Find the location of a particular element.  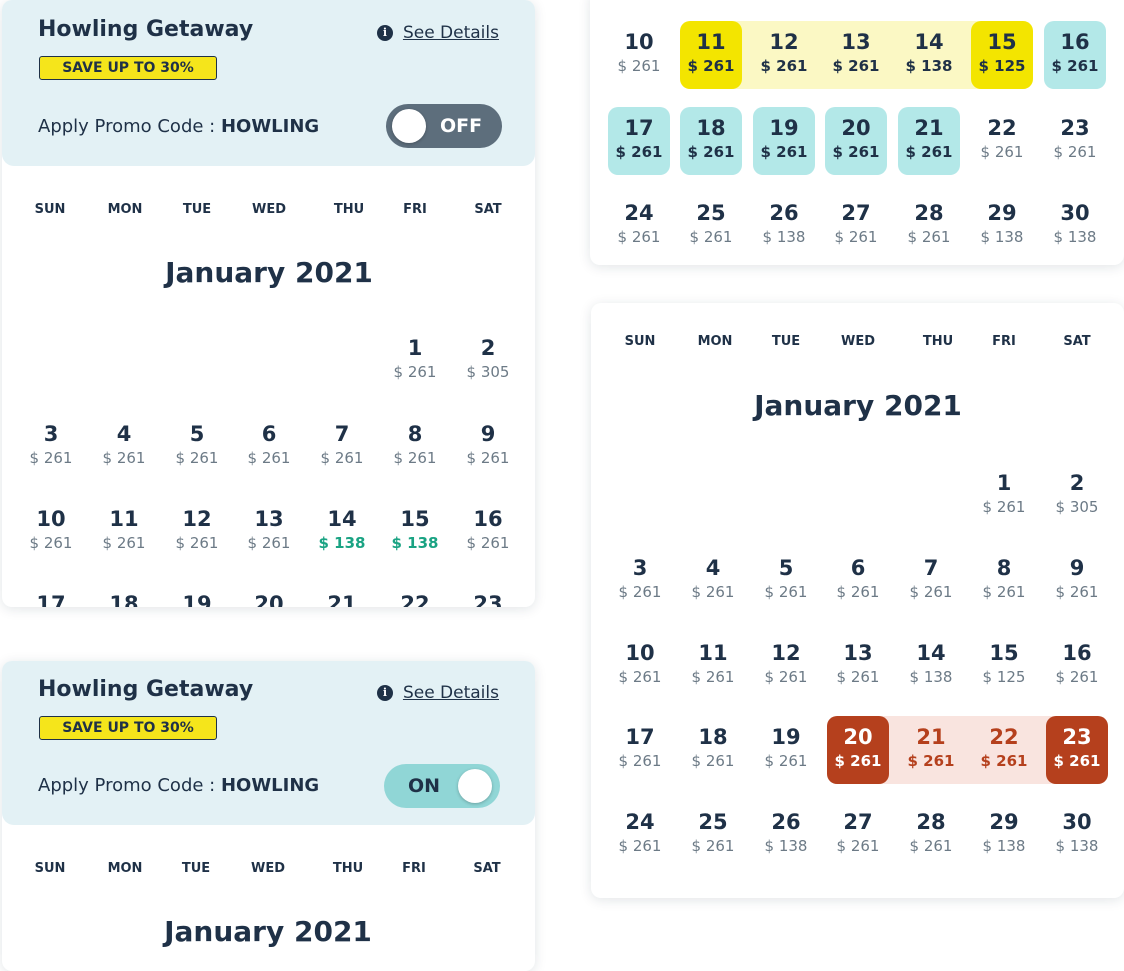

day-cell: 15 $ 138 is located at coordinates (415, 532).